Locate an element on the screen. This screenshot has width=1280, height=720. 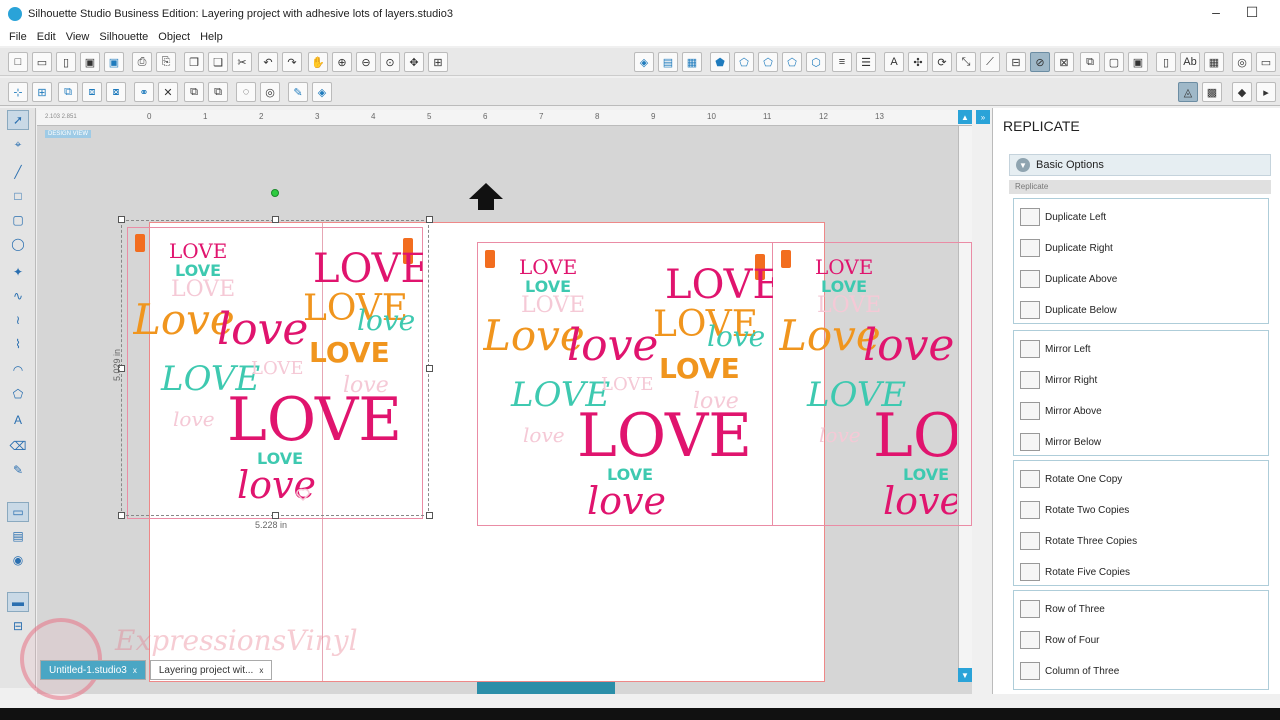
bezier-icon: ◌ is located at coordinates (246, 92).